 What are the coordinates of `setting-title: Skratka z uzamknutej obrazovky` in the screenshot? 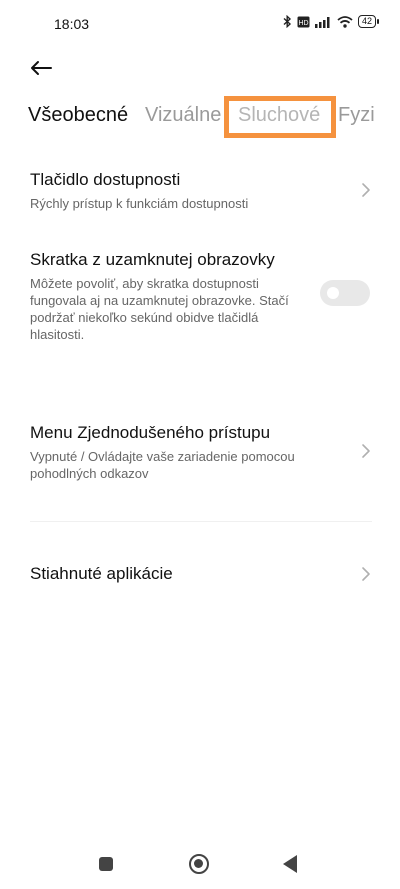 It's located at (152, 259).